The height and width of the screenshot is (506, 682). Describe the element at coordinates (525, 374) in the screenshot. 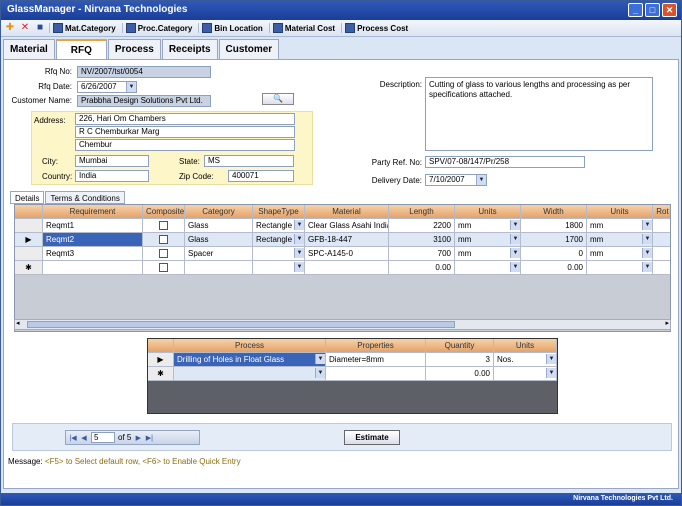

I see `units-cell: ▼` at that location.